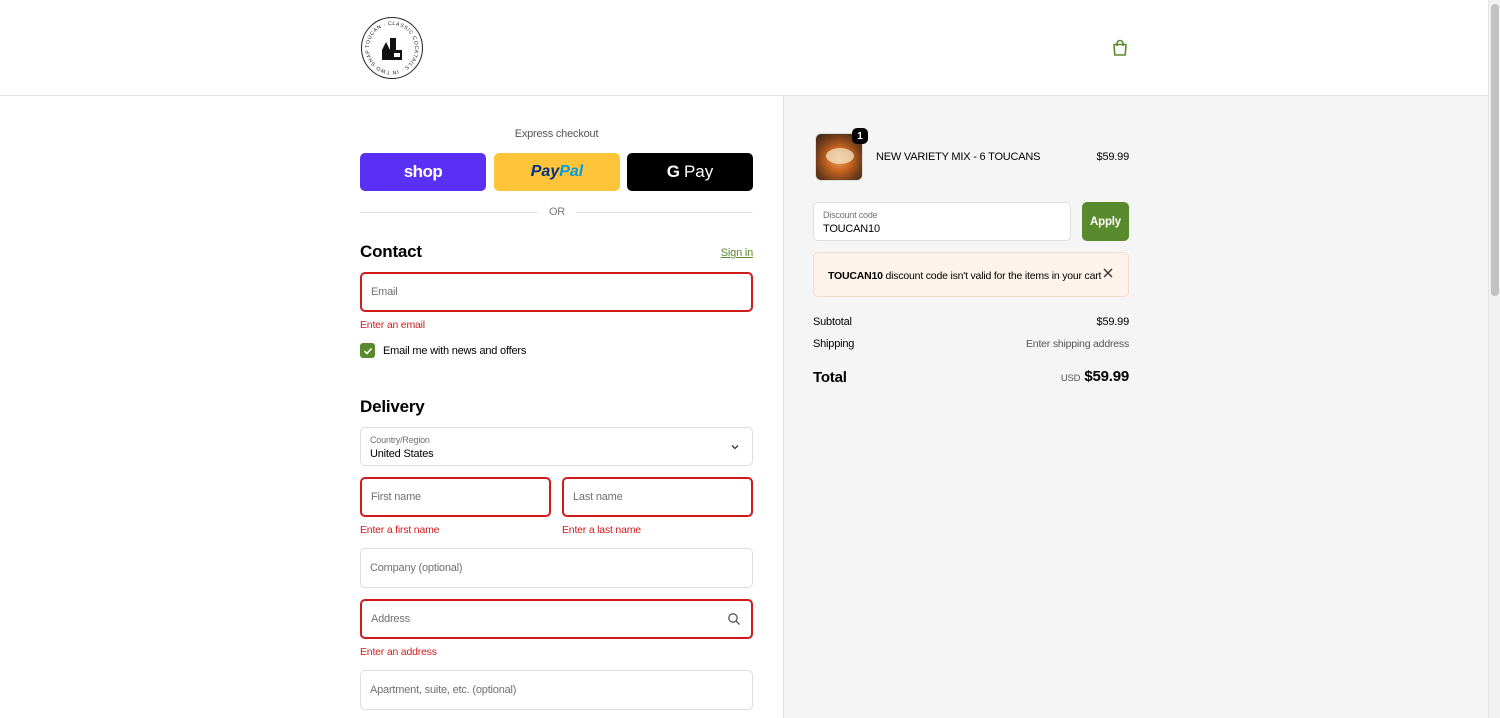  I want to click on last-name-placeholder: Last name, so click(598, 497).